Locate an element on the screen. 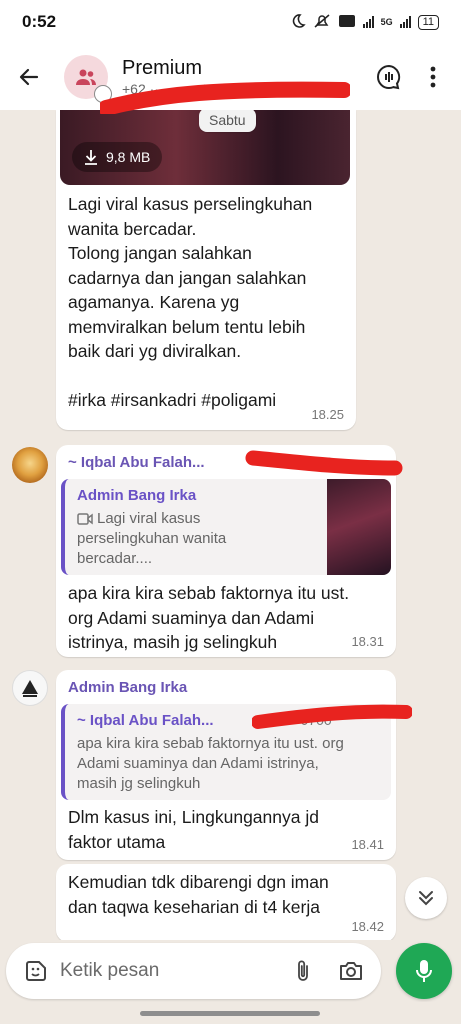 The height and width of the screenshot is (1024, 461). quote-sender-name: Admin Bang Irka is located at coordinates (137, 495).